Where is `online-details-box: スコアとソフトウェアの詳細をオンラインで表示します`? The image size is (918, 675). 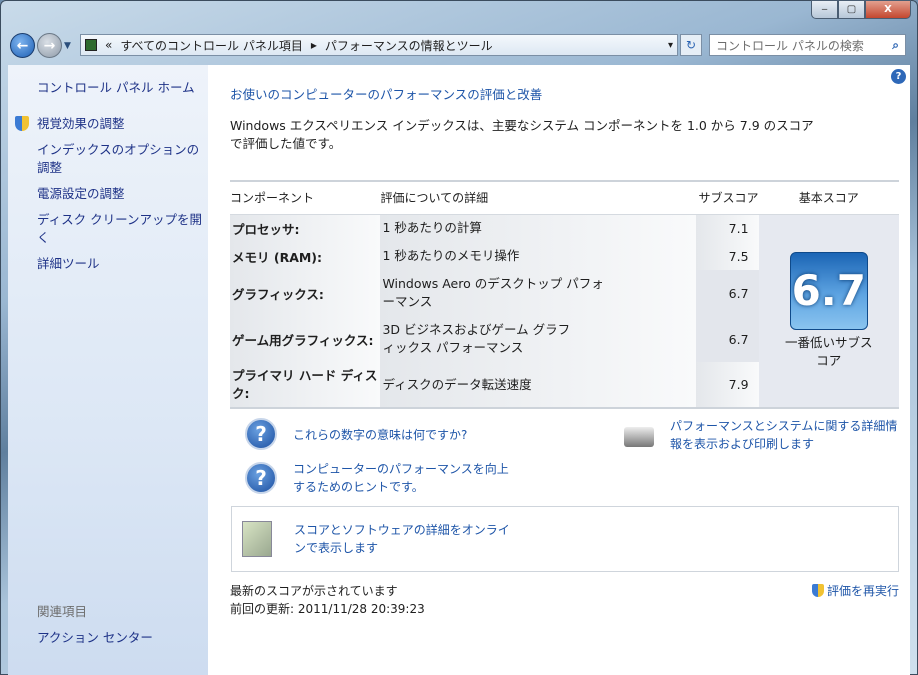 online-details-box: スコアとソフトウェアの詳細をオンラインで表示します is located at coordinates (565, 539).